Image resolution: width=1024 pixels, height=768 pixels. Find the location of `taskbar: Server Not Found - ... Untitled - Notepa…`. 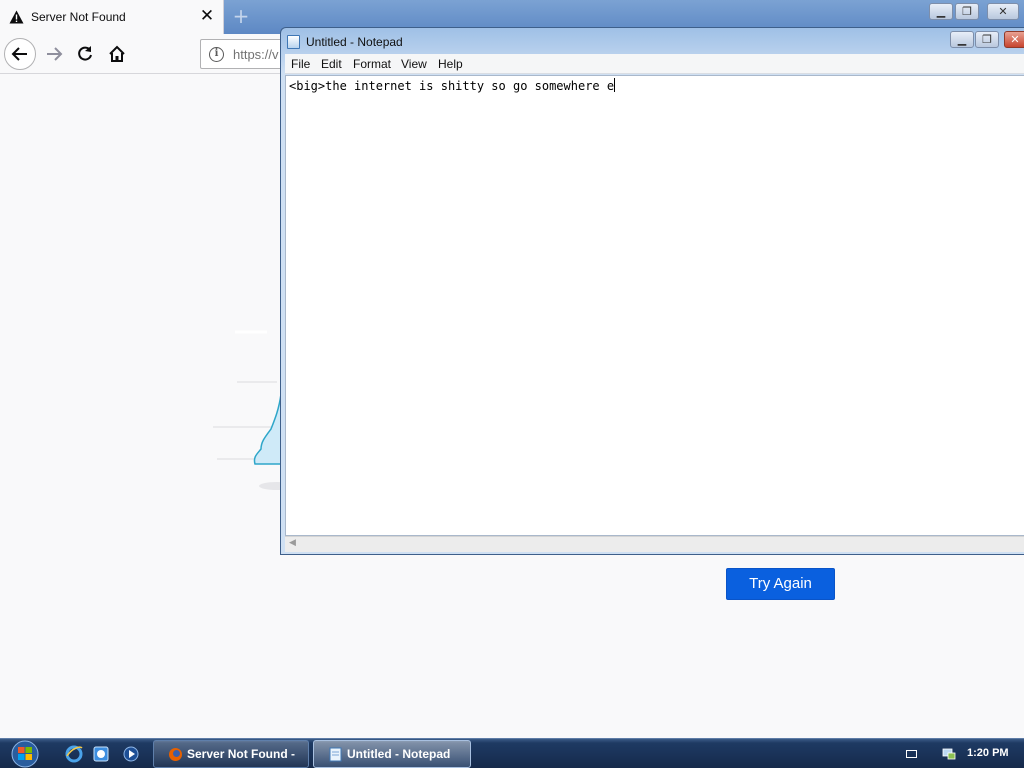

taskbar: Server Not Found - ... Untitled - Notepa… is located at coordinates (512, 753).